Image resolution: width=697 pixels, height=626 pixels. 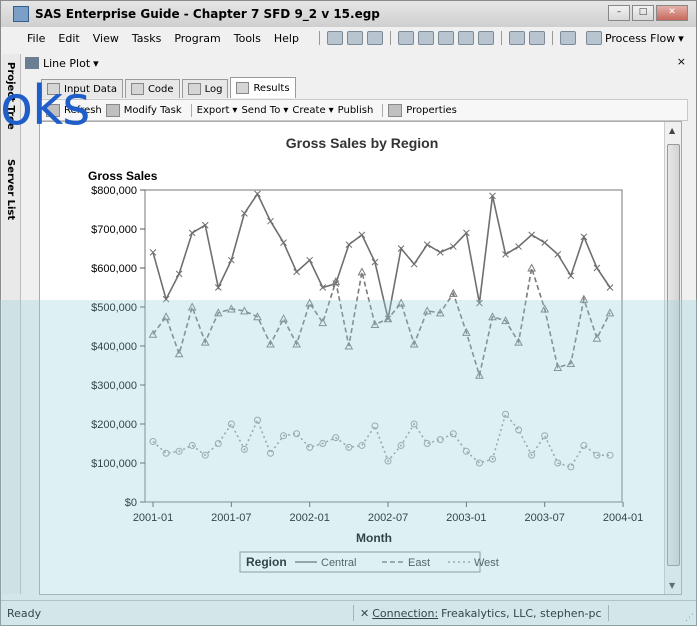 I want to click on tab-label: Log, so click(x=213, y=89).